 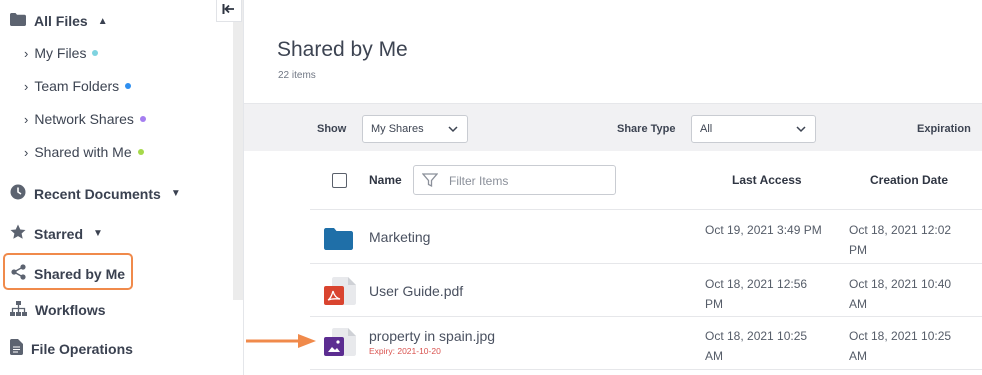 I want to click on sidebar-item-recent-documents: Recent Documents ▼, so click(x=95, y=193).